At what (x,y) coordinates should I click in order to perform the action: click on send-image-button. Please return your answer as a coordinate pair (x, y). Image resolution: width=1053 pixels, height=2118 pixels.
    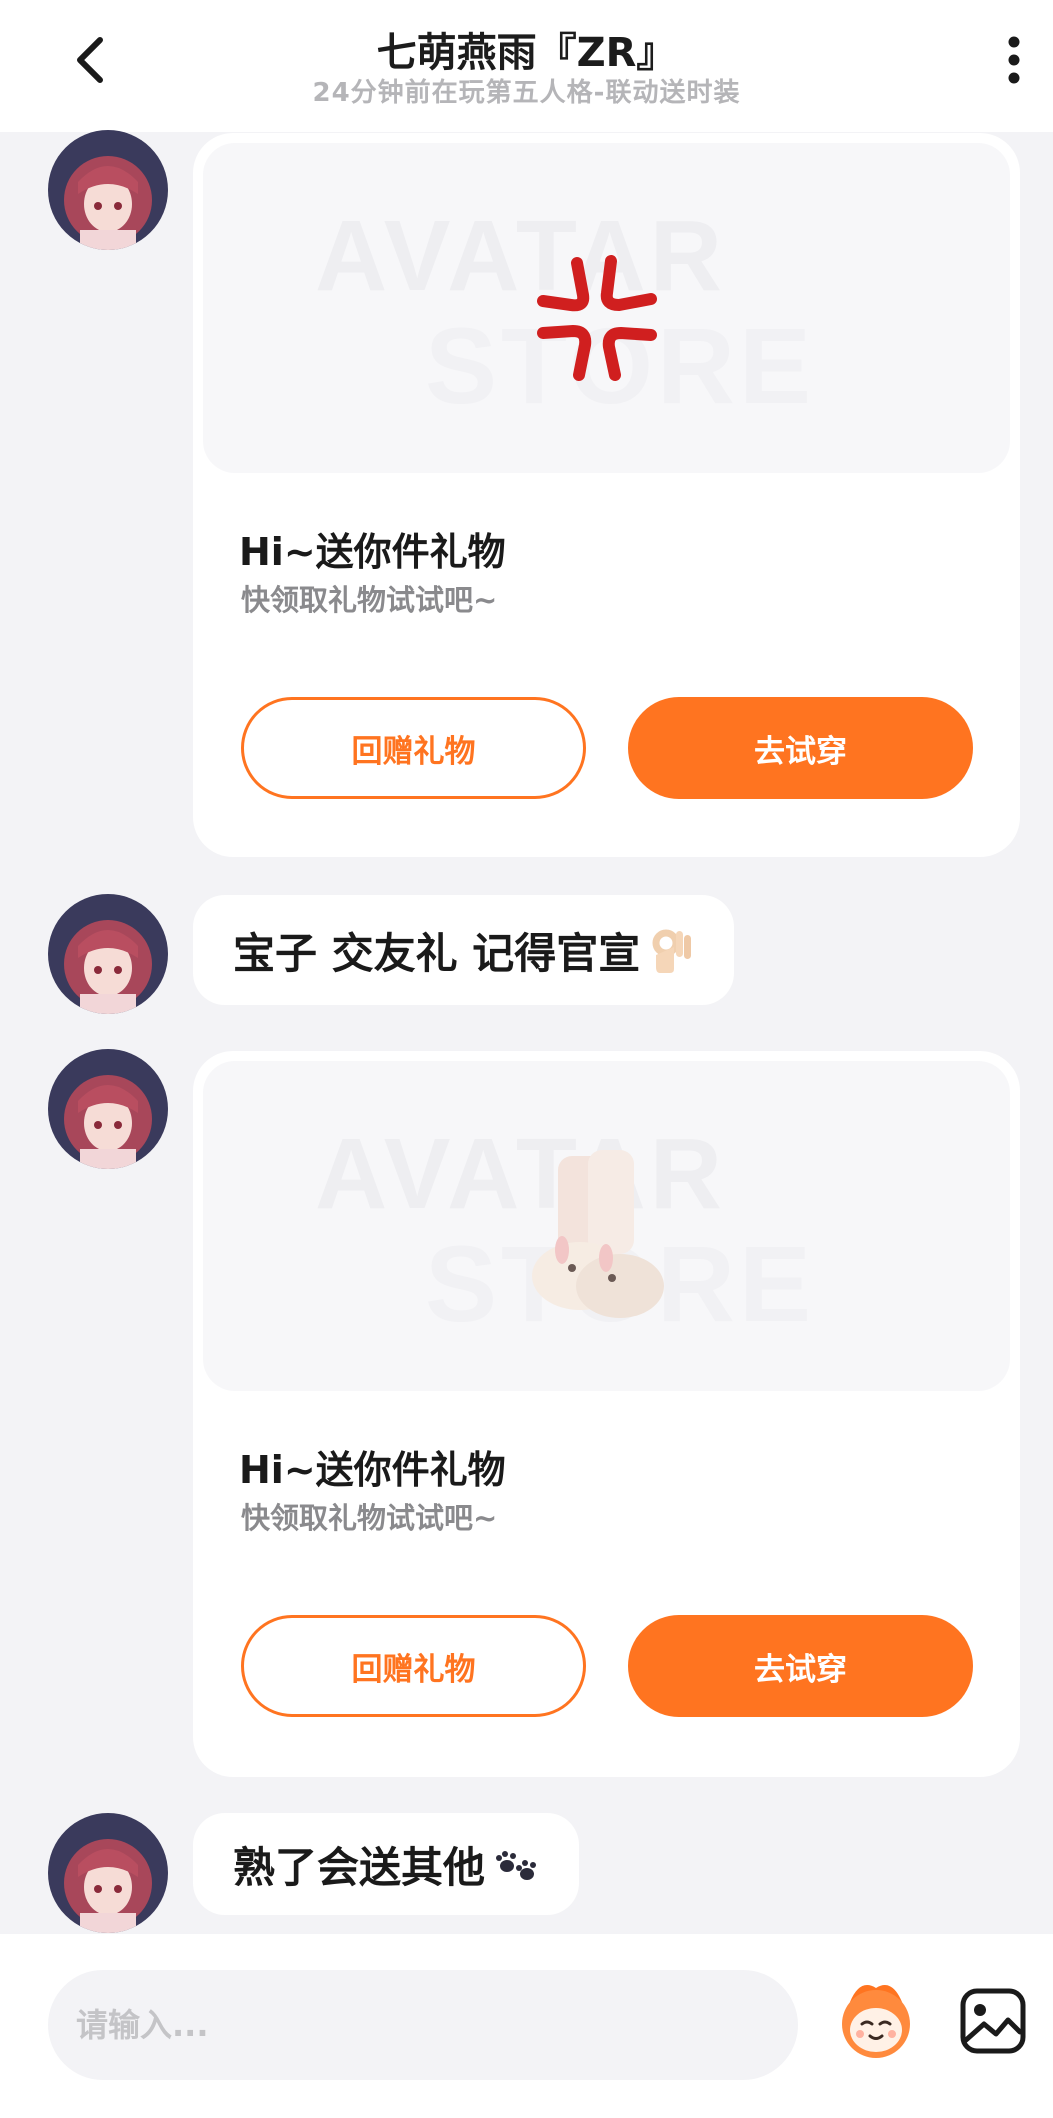
    Looking at the image, I should click on (993, 2021).